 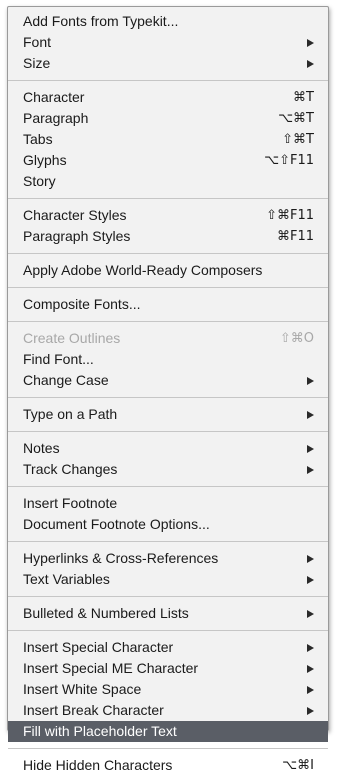 What do you see at coordinates (168, 380) in the screenshot?
I see `menu-item-change-case: Change Case` at bounding box center [168, 380].